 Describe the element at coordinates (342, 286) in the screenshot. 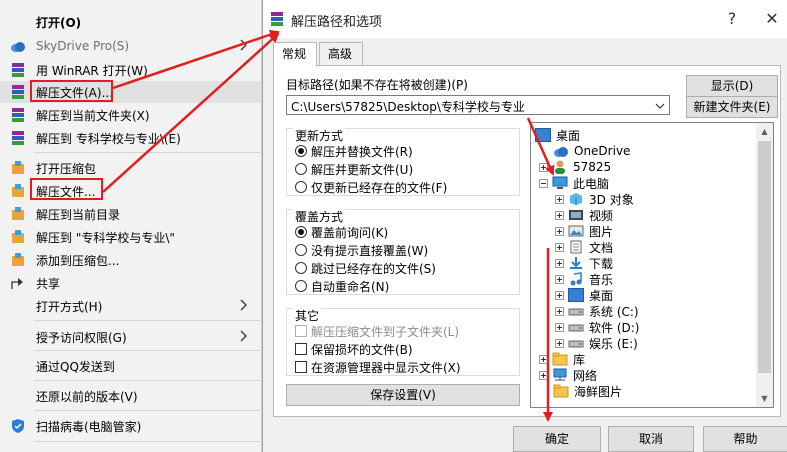

I see `radio-auto-rename: 自动重命名(N)` at that location.